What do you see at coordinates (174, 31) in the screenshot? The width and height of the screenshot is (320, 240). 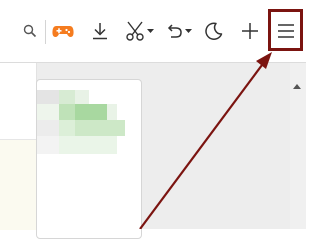 I see `undo-icon` at bounding box center [174, 31].